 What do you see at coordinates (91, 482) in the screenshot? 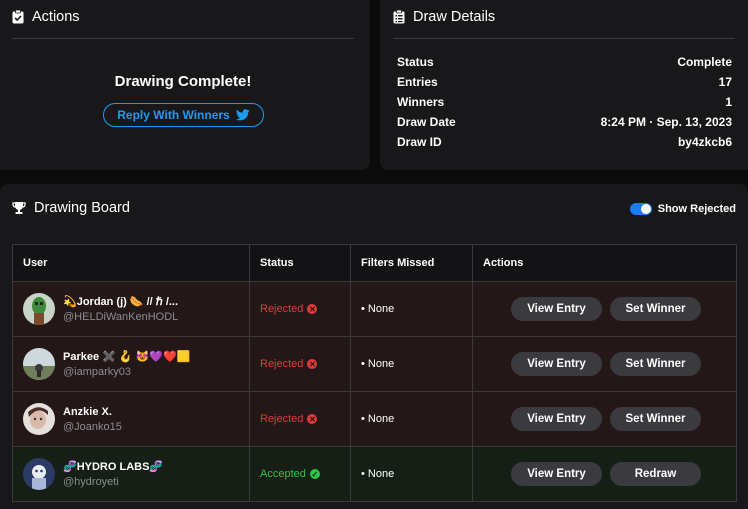
I see `user-handle: @hydroyeti` at bounding box center [91, 482].